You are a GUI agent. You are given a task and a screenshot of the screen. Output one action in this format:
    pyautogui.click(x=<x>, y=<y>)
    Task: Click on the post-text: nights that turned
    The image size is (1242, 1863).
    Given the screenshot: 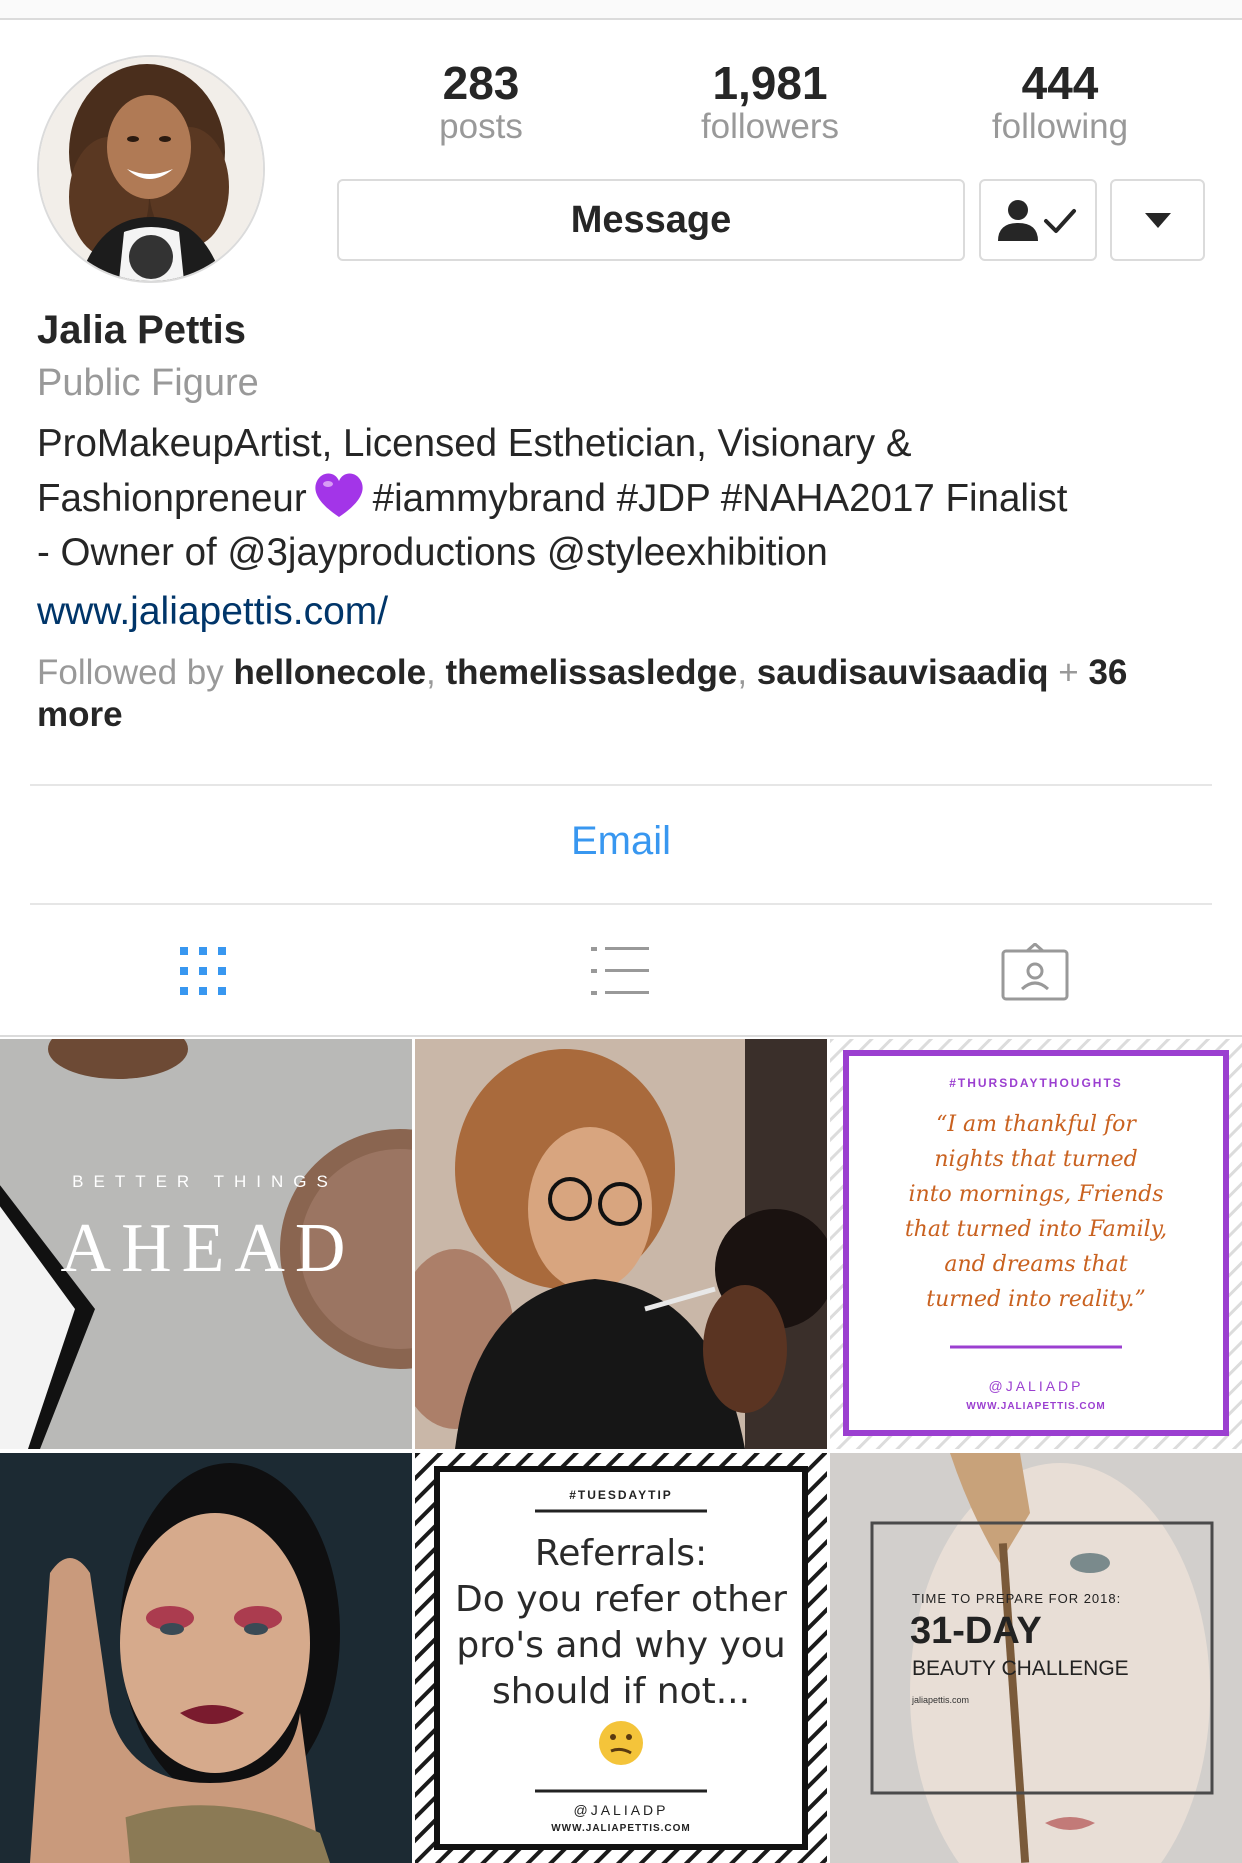 What is the action you would take?
    pyautogui.click(x=1035, y=1159)
    